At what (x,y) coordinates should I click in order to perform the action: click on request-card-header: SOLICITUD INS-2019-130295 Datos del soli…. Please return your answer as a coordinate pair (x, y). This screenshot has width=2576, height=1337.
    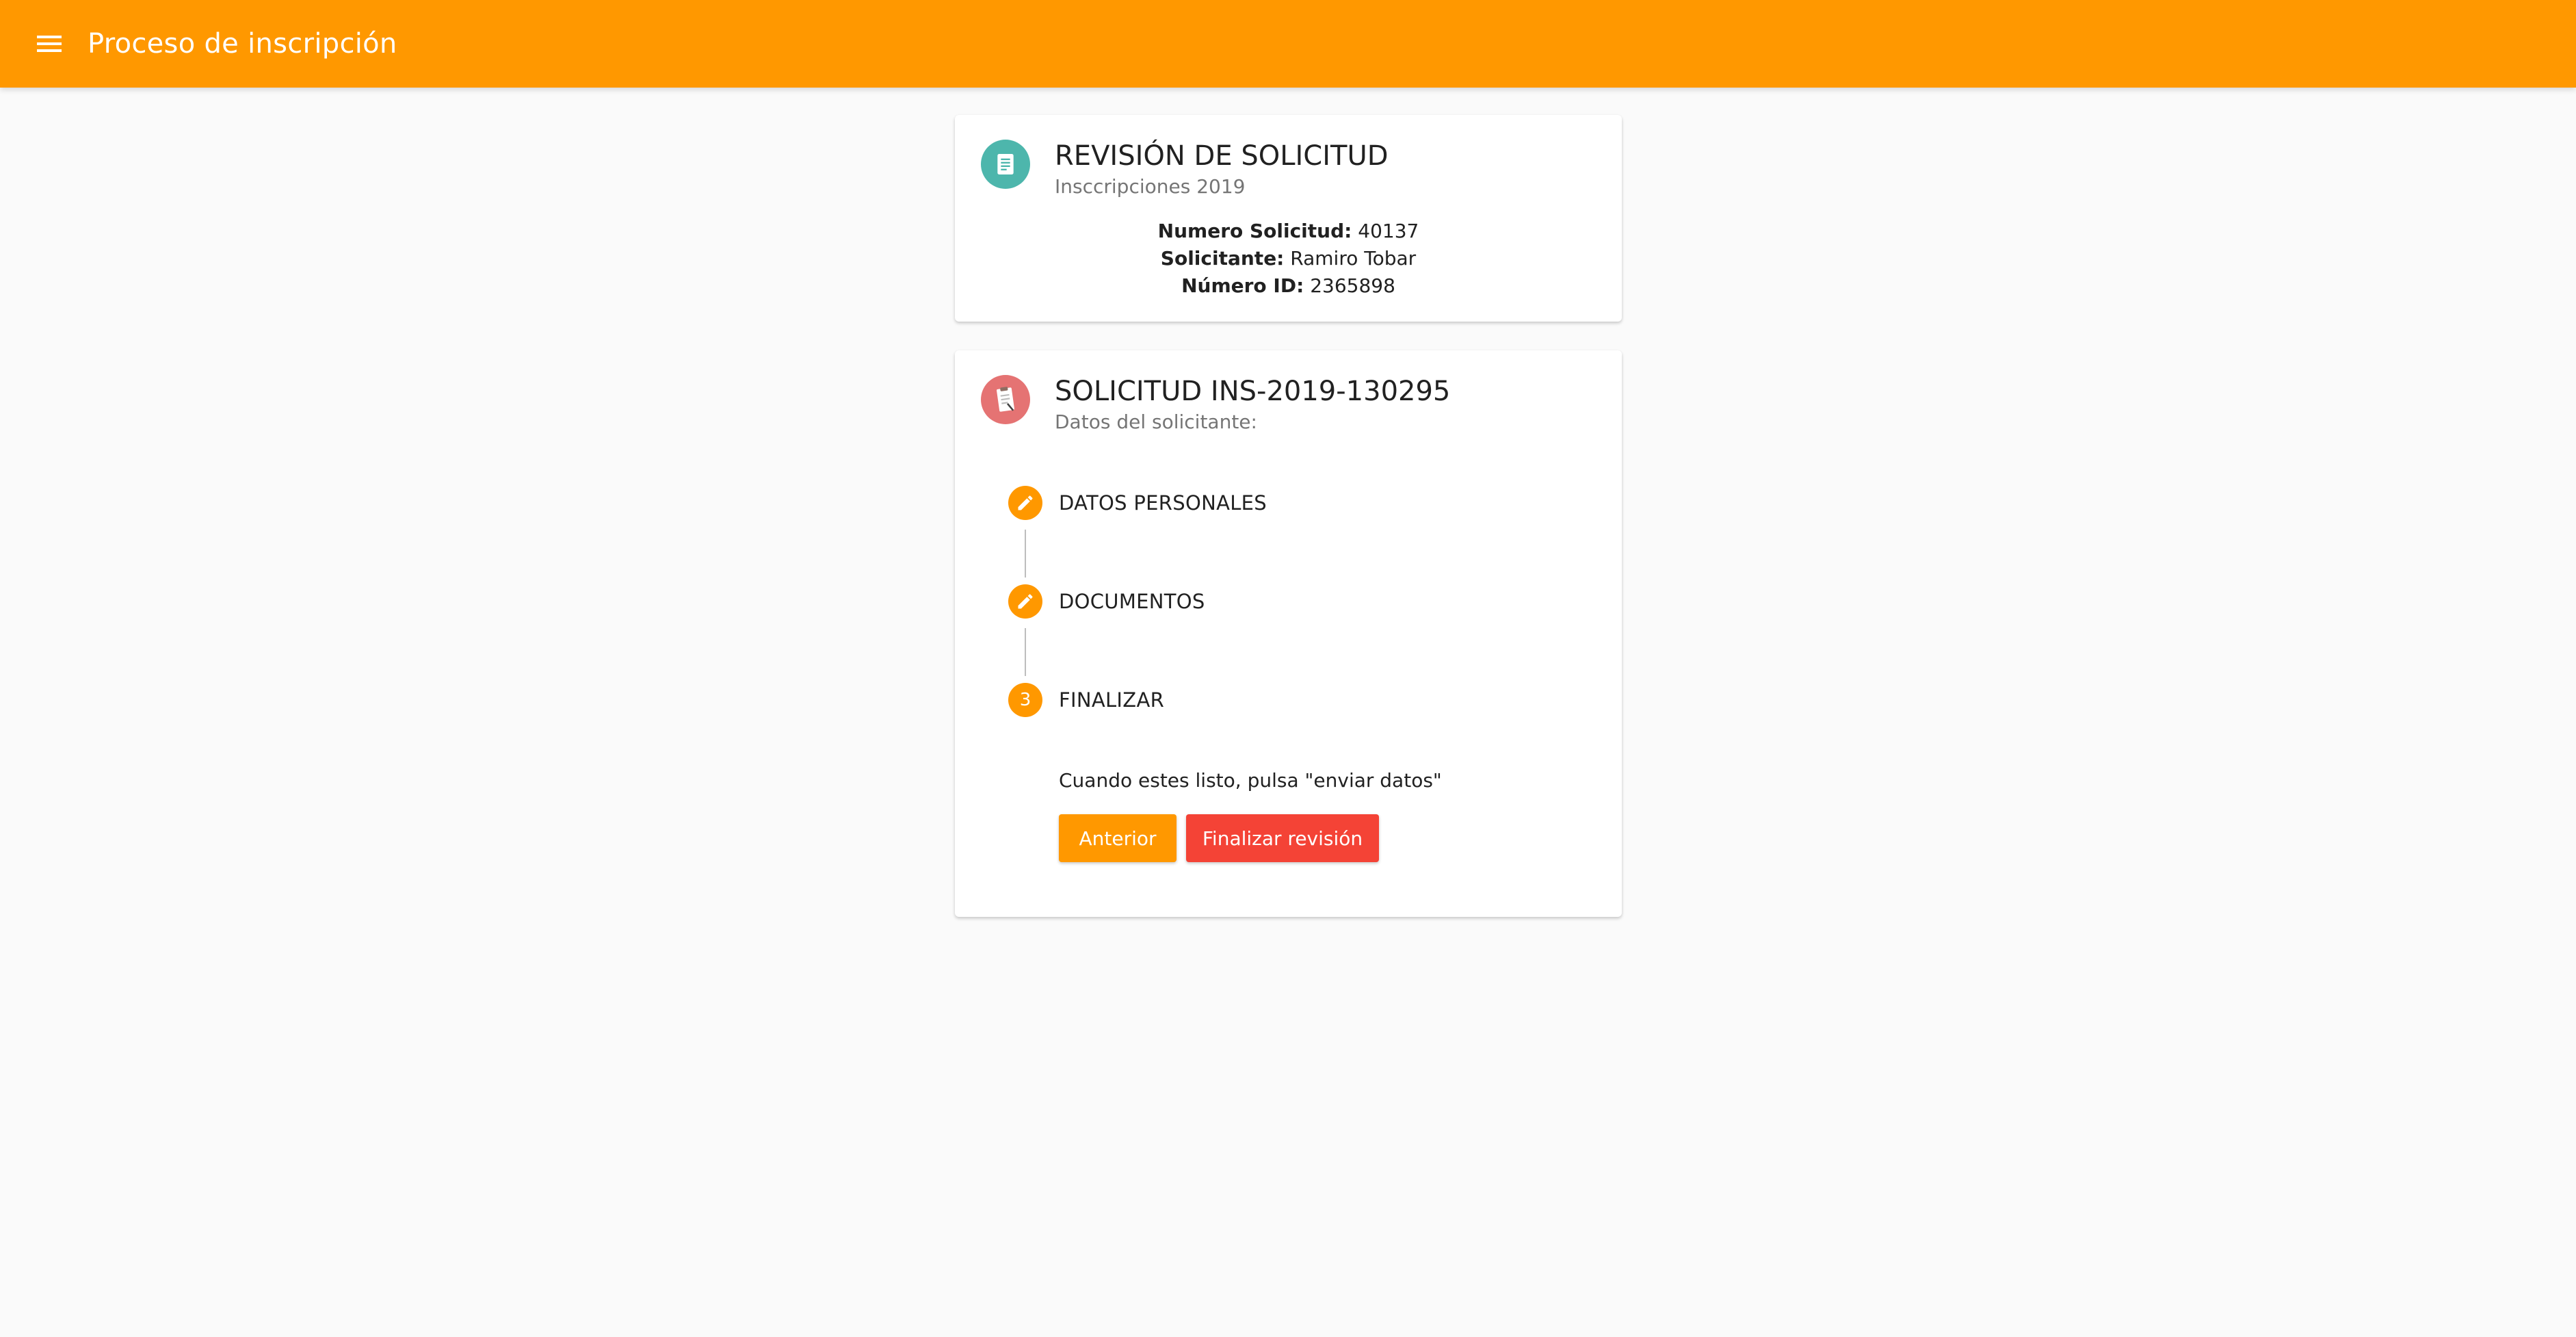
    Looking at the image, I should click on (1215, 404).